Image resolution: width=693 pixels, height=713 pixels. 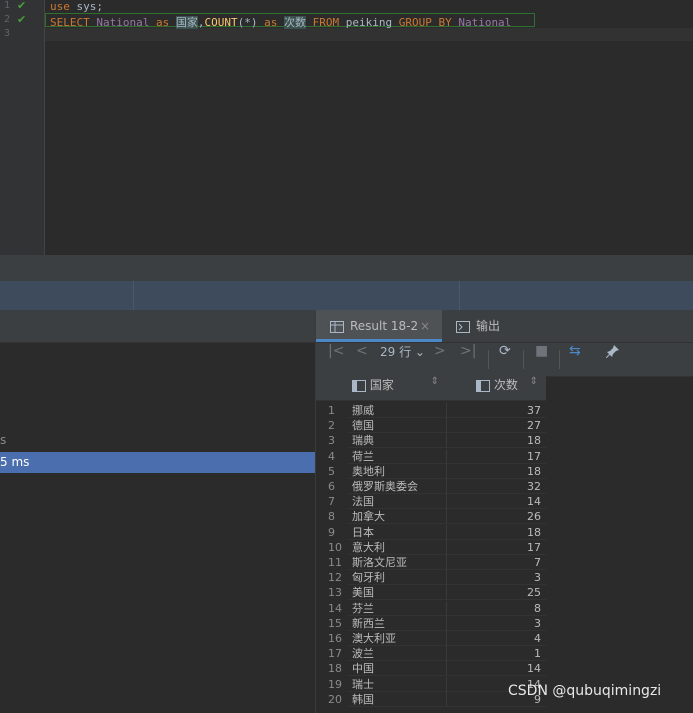 I want to click on cell-count: 8, so click(x=496, y=608).